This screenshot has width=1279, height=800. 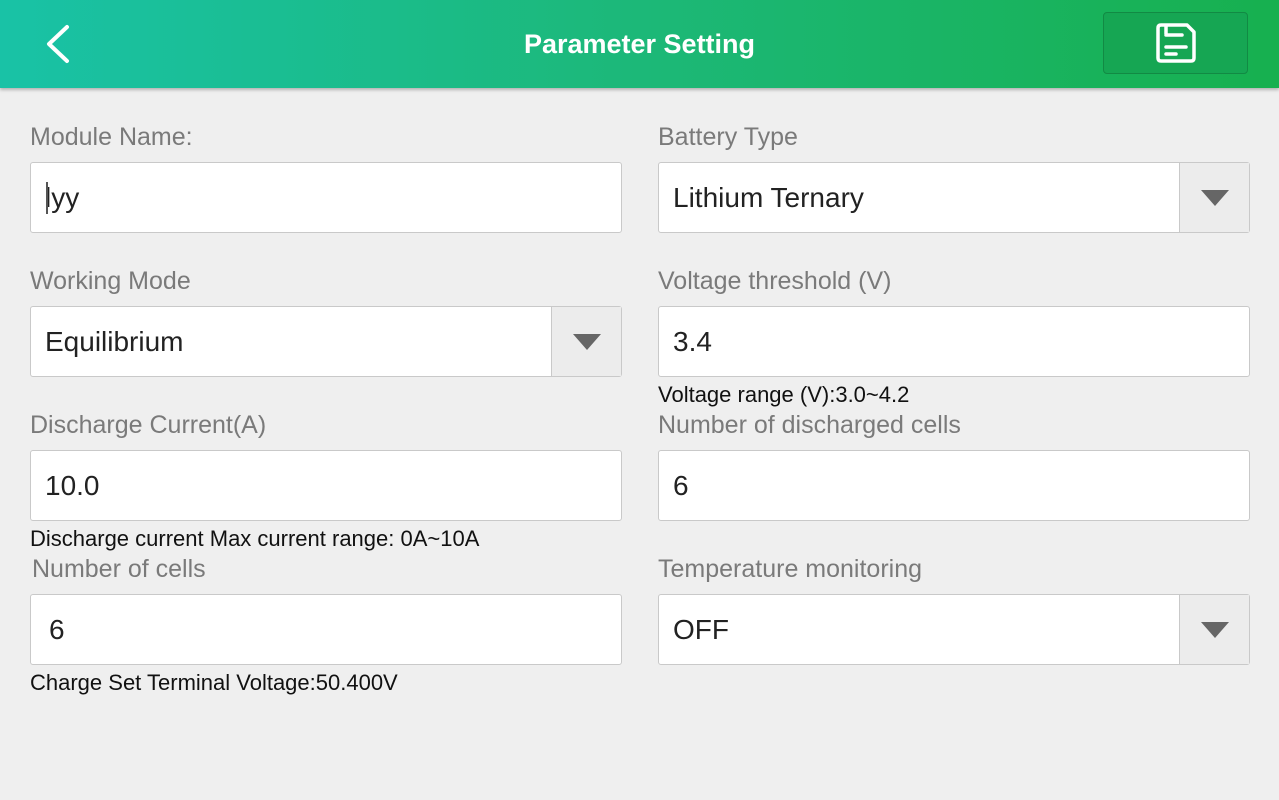 What do you see at coordinates (326, 629) in the screenshot?
I see `number-of-cells-input: 6` at bounding box center [326, 629].